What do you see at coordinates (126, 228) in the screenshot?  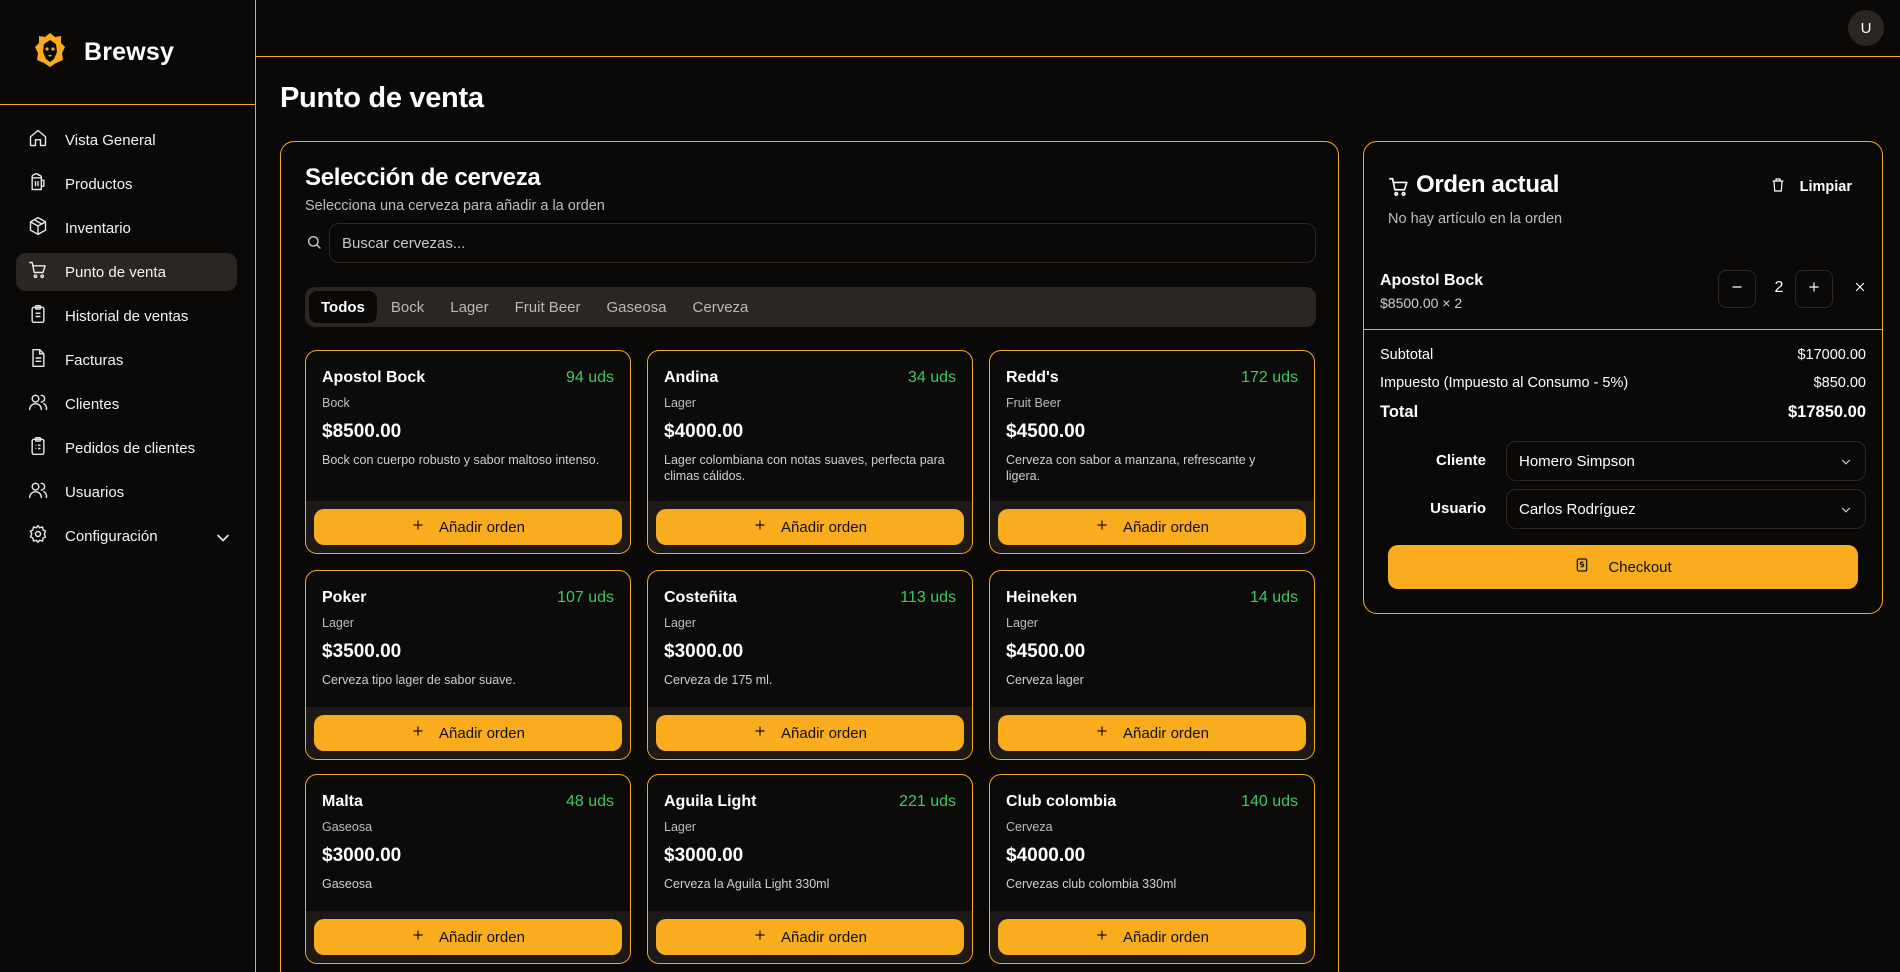 I see `sidebar-item-inventario: Inventario` at bounding box center [126, 228].